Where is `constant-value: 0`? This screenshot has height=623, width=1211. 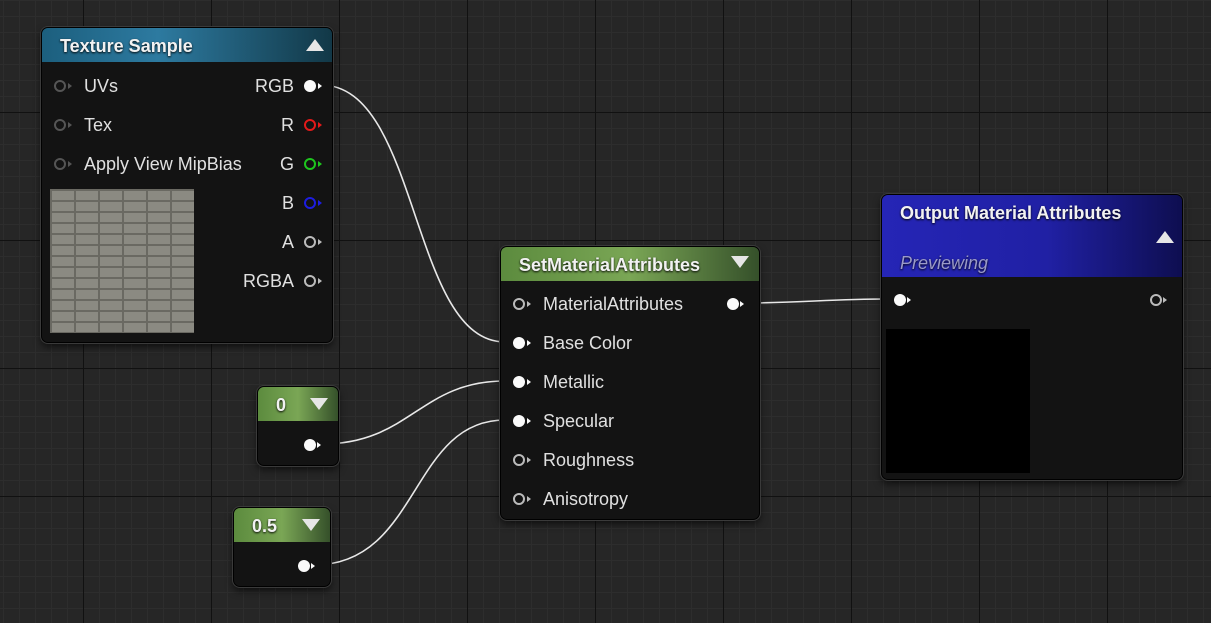
constant-value: 0 is located at coordinates (281, 405).